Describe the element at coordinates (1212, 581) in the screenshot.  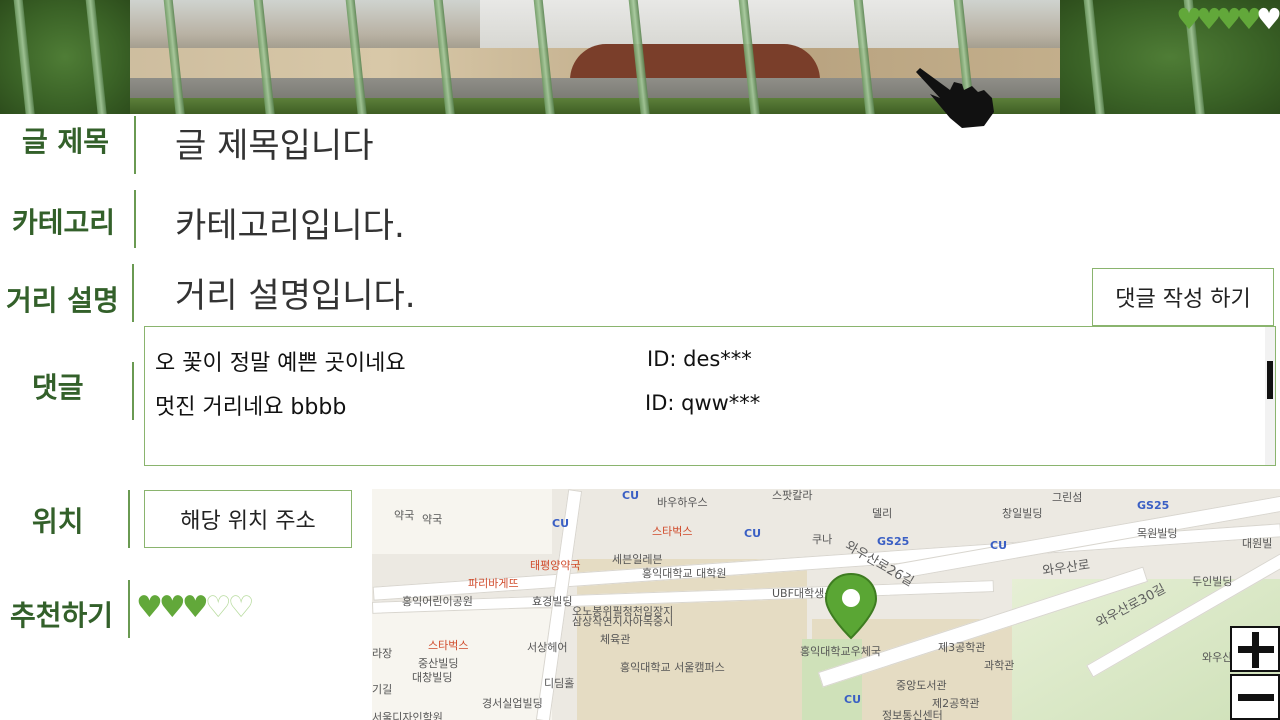
I see `map-label: 두인빌딩` at that location.